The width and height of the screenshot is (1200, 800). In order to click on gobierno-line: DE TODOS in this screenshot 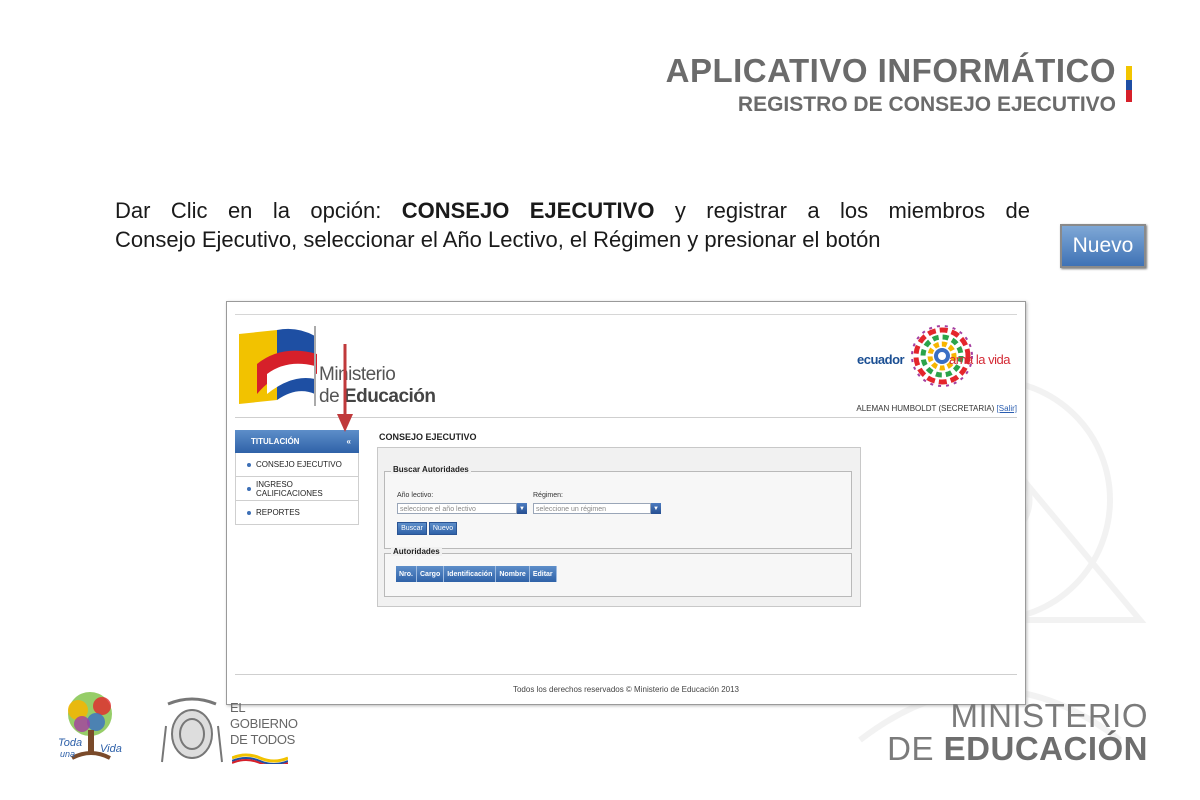, I will do `click(263, 739)`.